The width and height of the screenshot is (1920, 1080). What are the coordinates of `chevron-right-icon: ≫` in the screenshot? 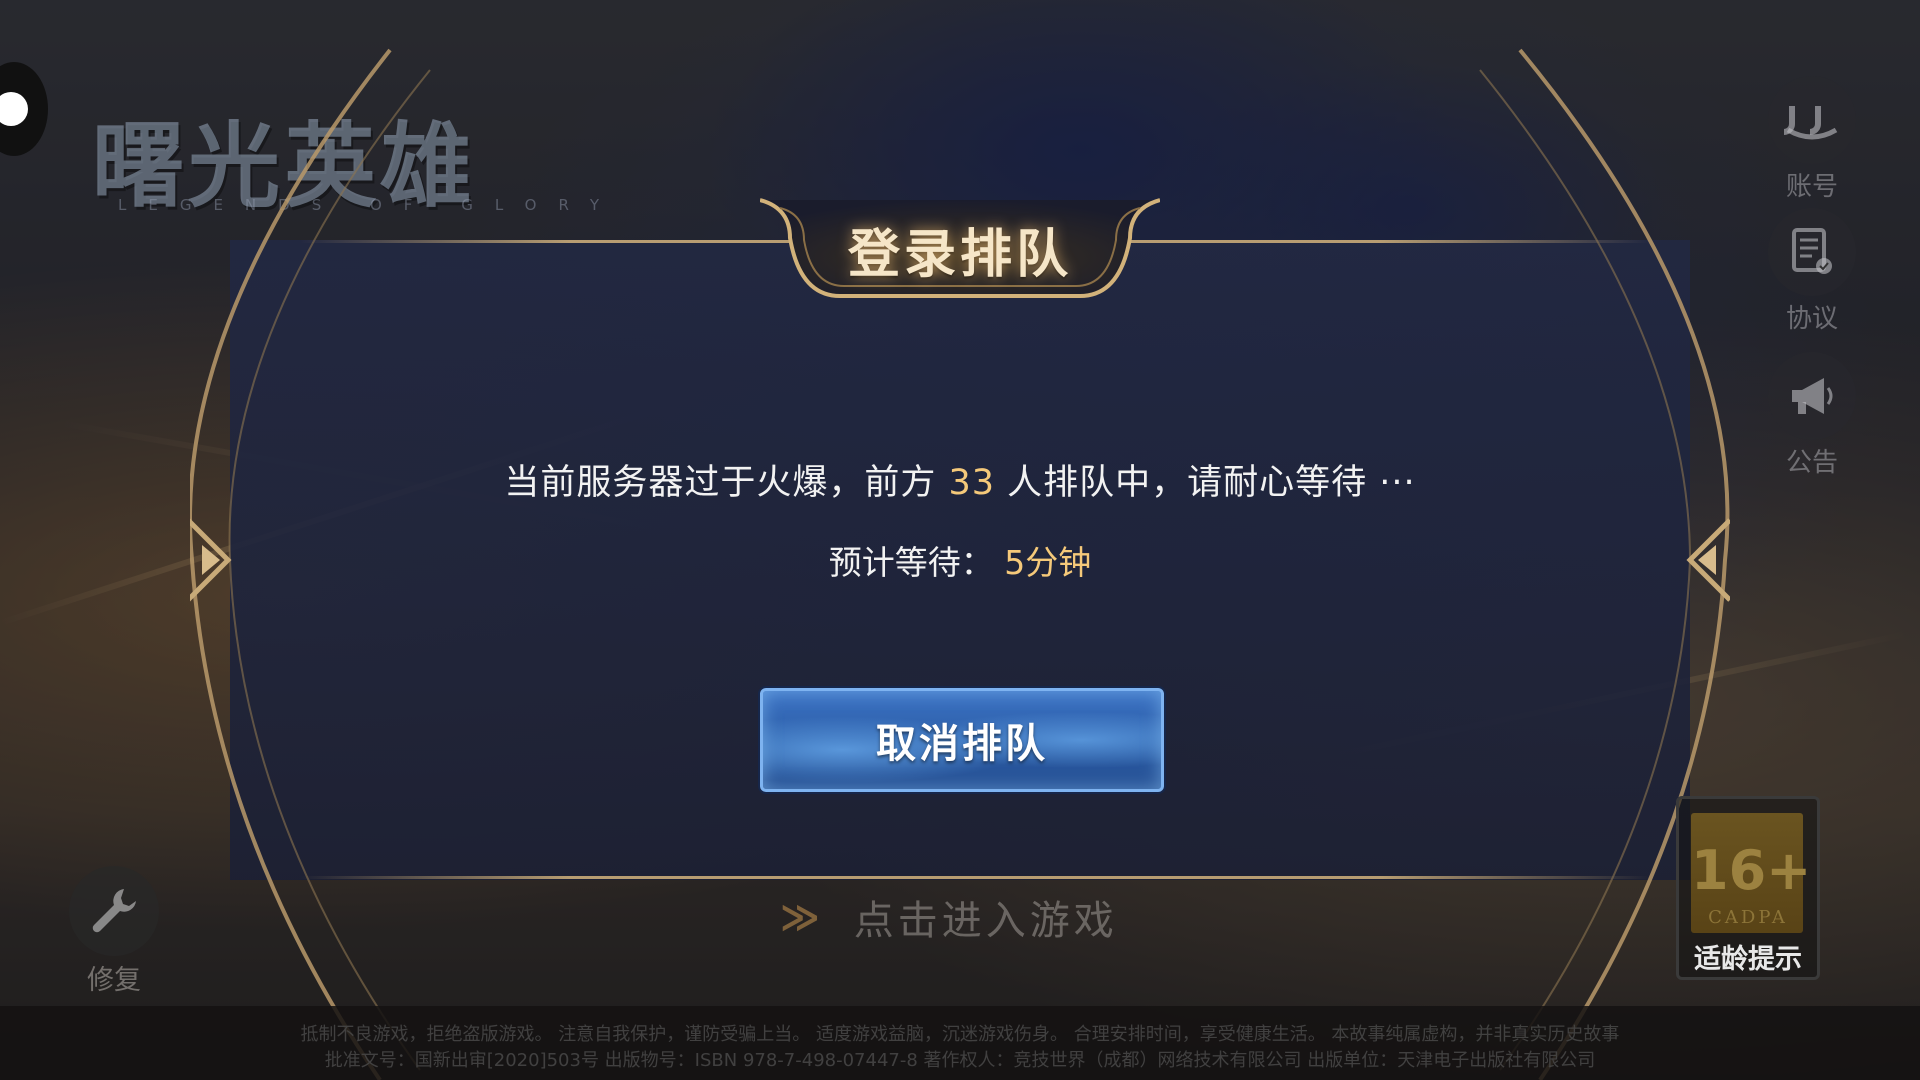 It's located at (802, 917).